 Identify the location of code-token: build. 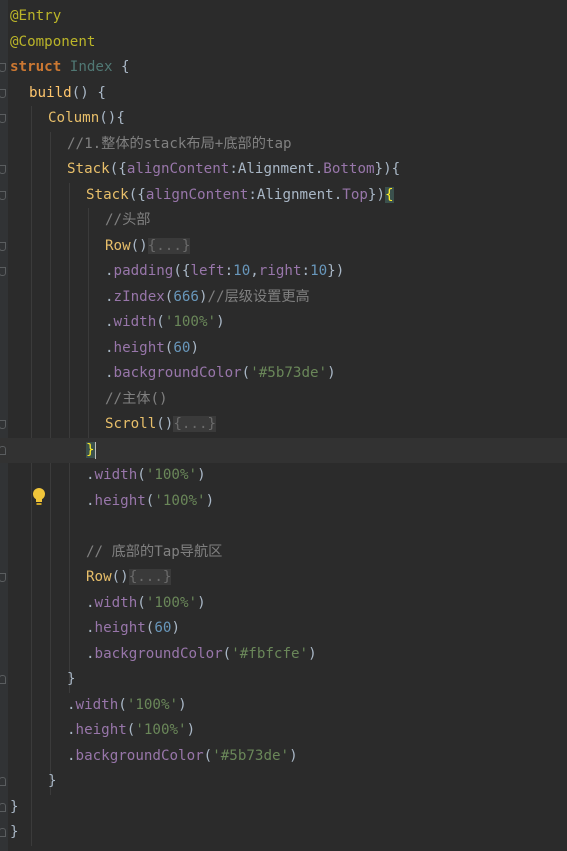
(50, 92).